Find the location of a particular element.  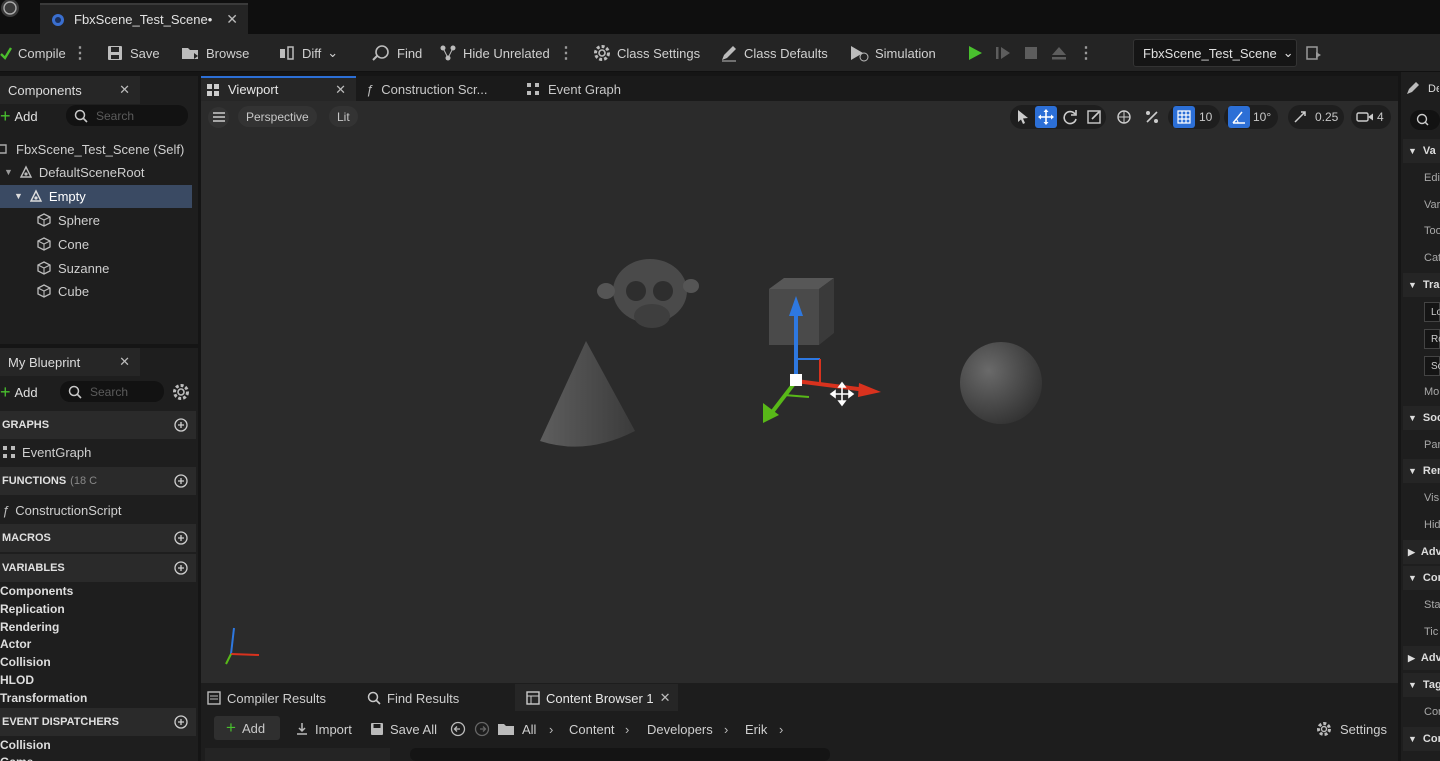

play-icon is located at coordinates (975, 53).